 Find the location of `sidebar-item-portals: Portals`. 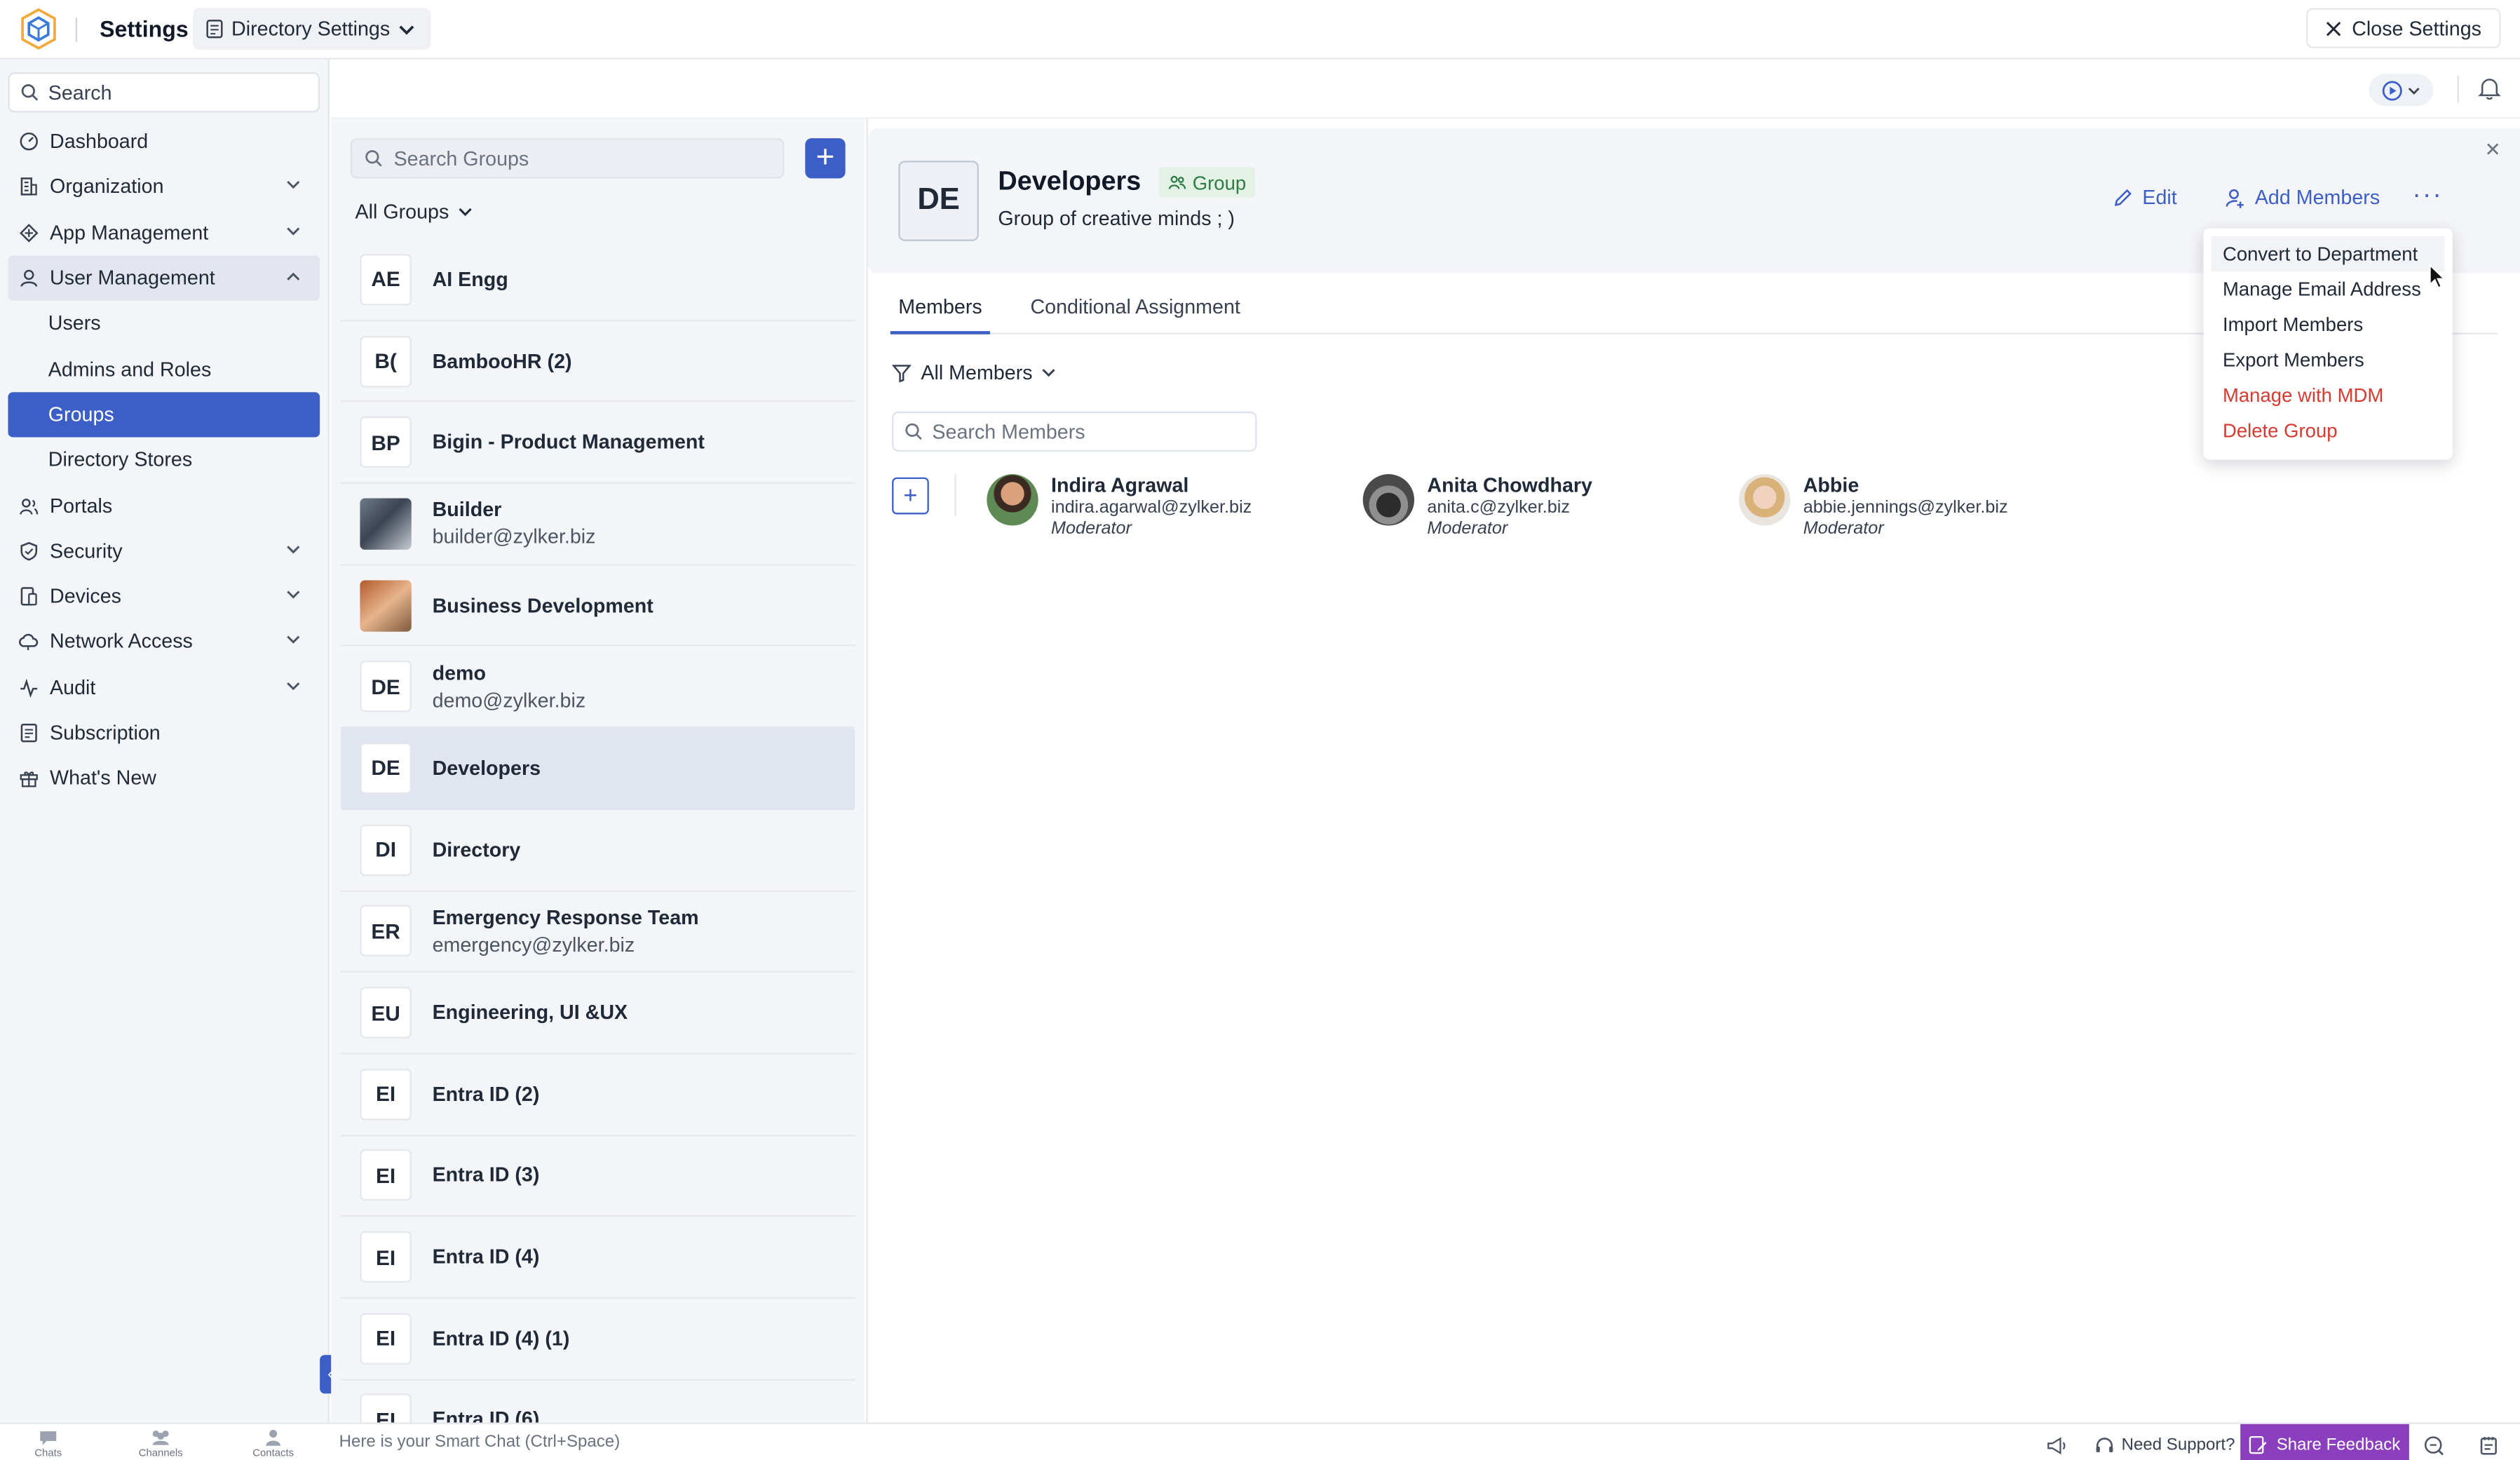

sidebar-item-portals: Portals is located at coordinates (164, 505).